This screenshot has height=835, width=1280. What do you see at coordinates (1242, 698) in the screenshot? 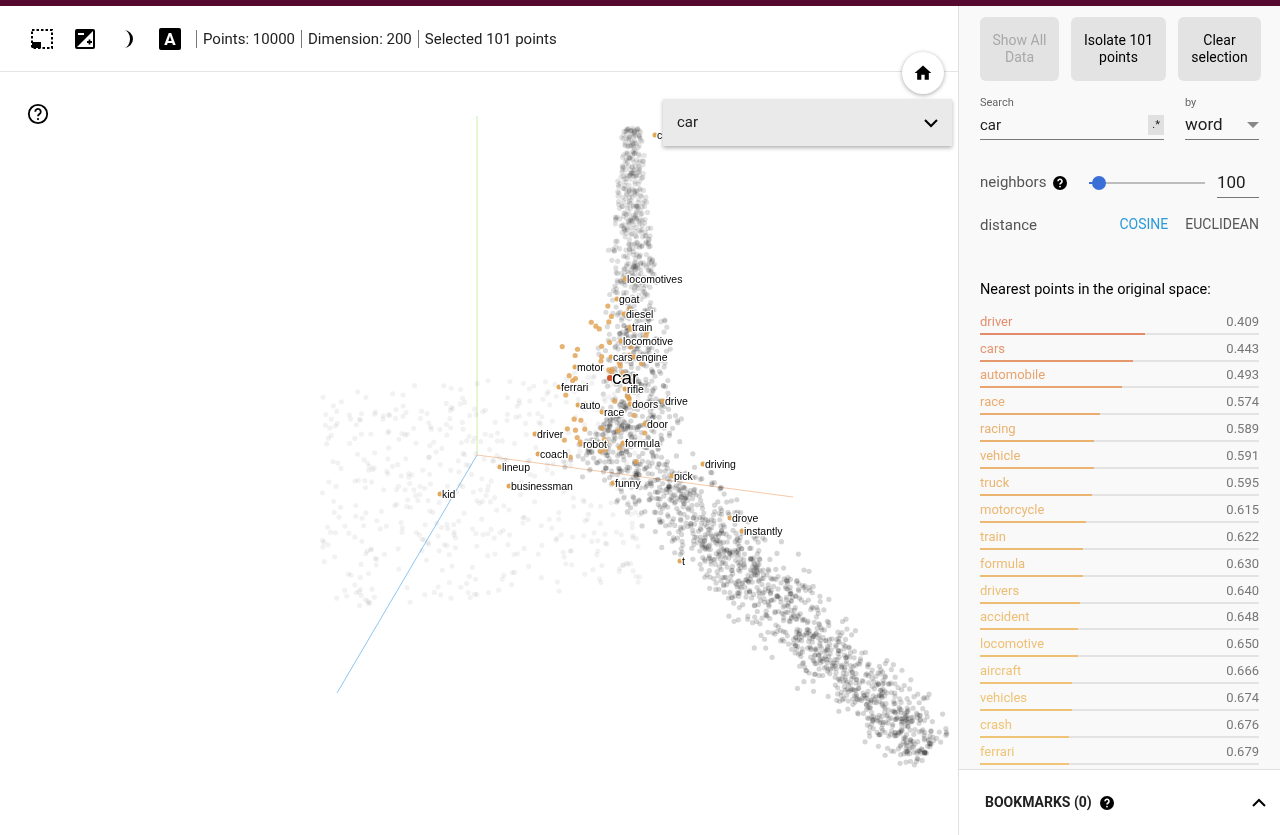
I see `neighbor-distance: 0.674` at bounding box center [1242, 698].